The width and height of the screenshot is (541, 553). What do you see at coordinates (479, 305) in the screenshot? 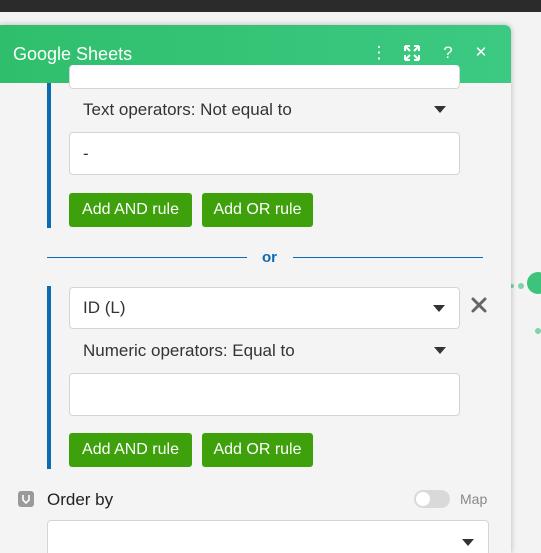
I see `remove-rule-icon` at bounding box center [479, 305].